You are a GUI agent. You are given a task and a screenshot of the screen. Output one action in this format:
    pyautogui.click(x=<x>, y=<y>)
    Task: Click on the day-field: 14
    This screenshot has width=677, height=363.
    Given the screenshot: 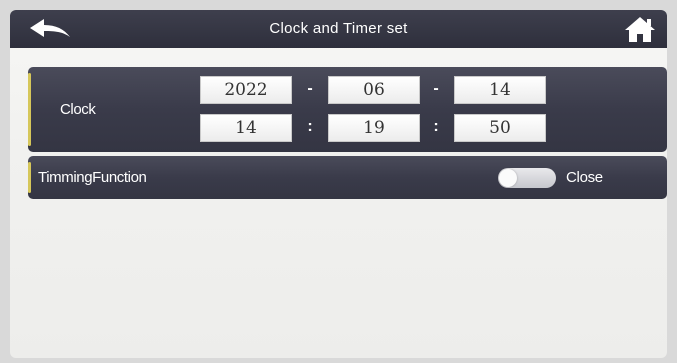 What is the action you would take?
    pyautogui.click(x=500, y=90)
    